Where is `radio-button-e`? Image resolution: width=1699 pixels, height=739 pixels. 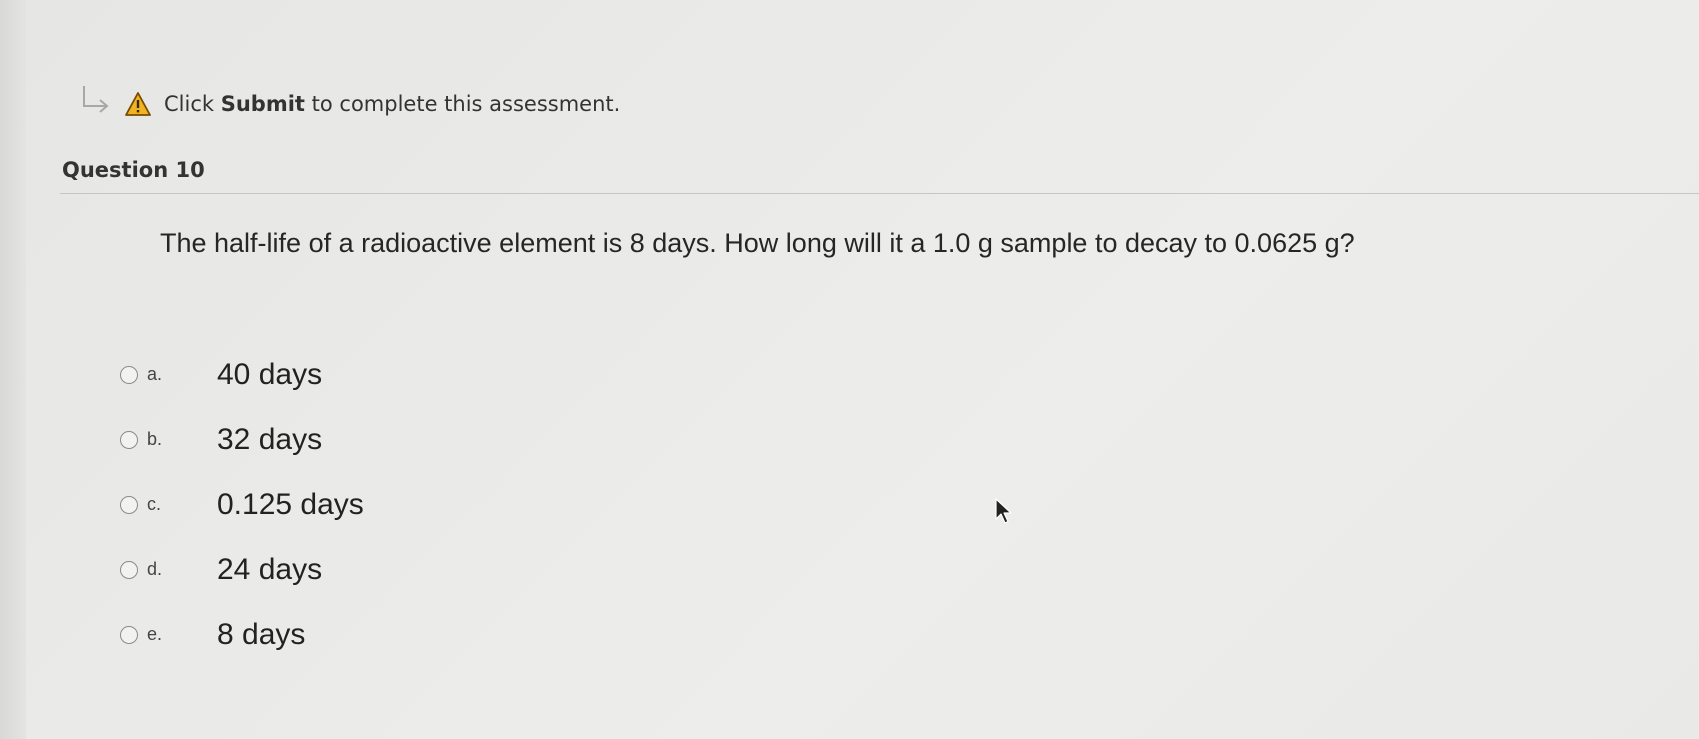
radio-button-e is located at coordinates (129, 634).